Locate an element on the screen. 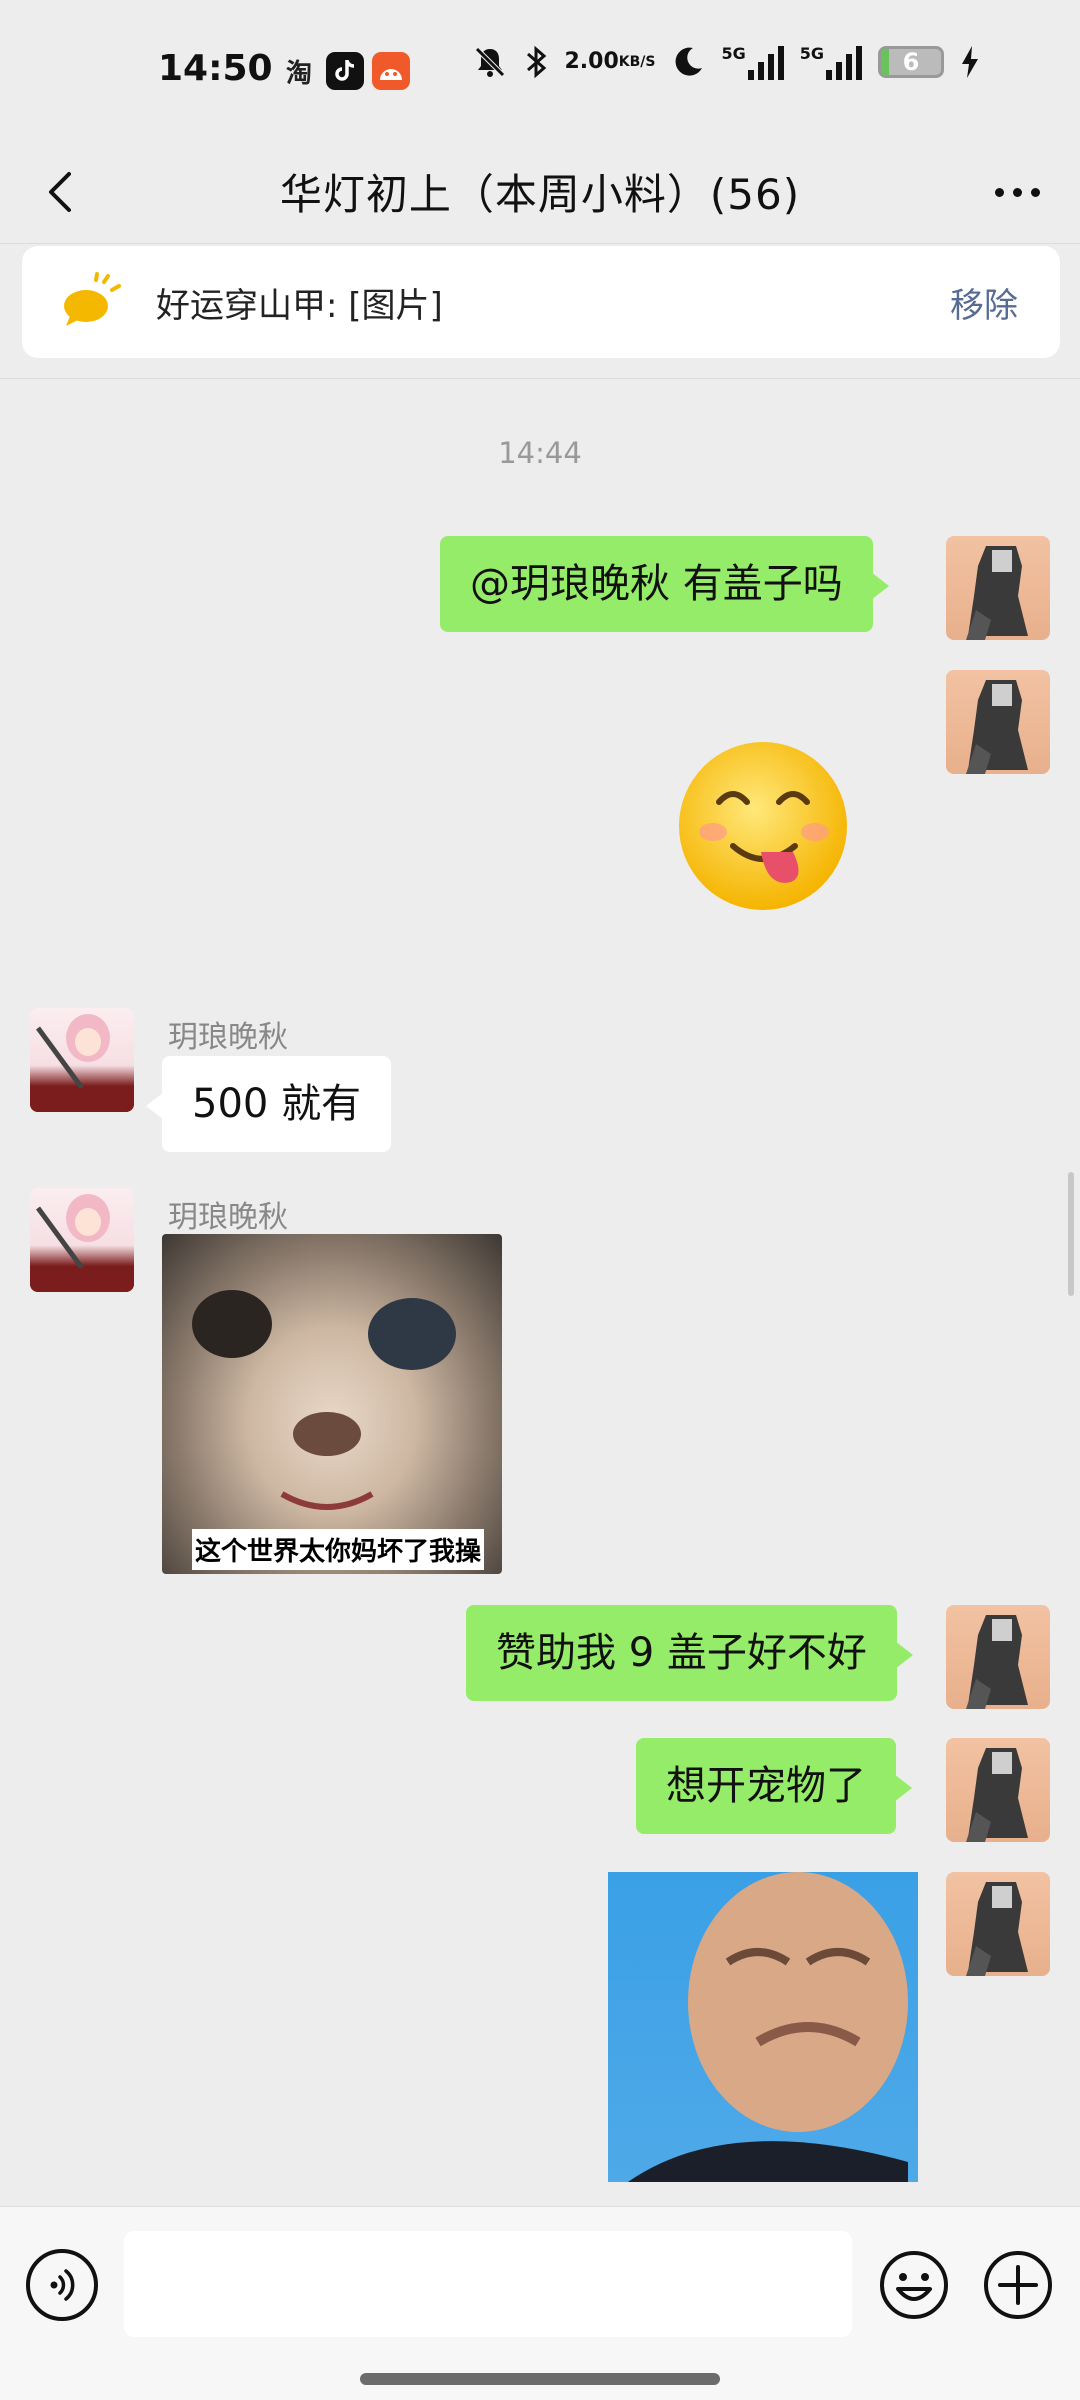 The width and height of the screenshot is (1080, 2400). status-bar: 14:50 淘 2.00 KB/S 5G 5G 6 is located at coordinates (540, 70).